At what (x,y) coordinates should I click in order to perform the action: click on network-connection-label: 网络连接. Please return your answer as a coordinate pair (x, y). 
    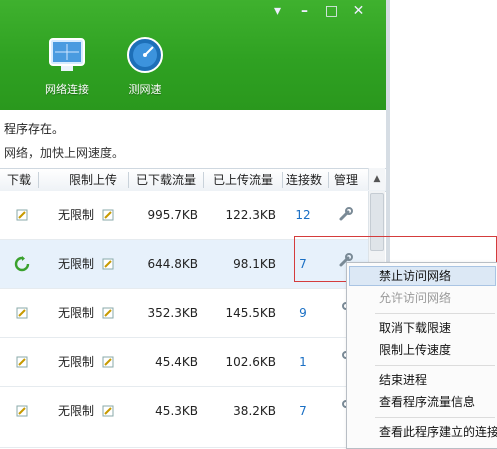
    Looking at the image, I should click on (67, 89).